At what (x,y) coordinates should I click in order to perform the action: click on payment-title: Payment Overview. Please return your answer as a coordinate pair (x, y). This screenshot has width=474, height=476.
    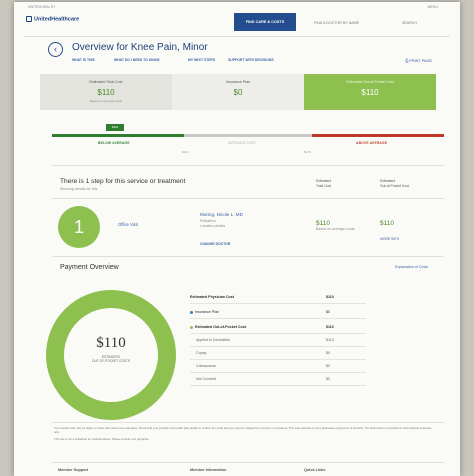
    Looking at the image, I should click on (89, 267).